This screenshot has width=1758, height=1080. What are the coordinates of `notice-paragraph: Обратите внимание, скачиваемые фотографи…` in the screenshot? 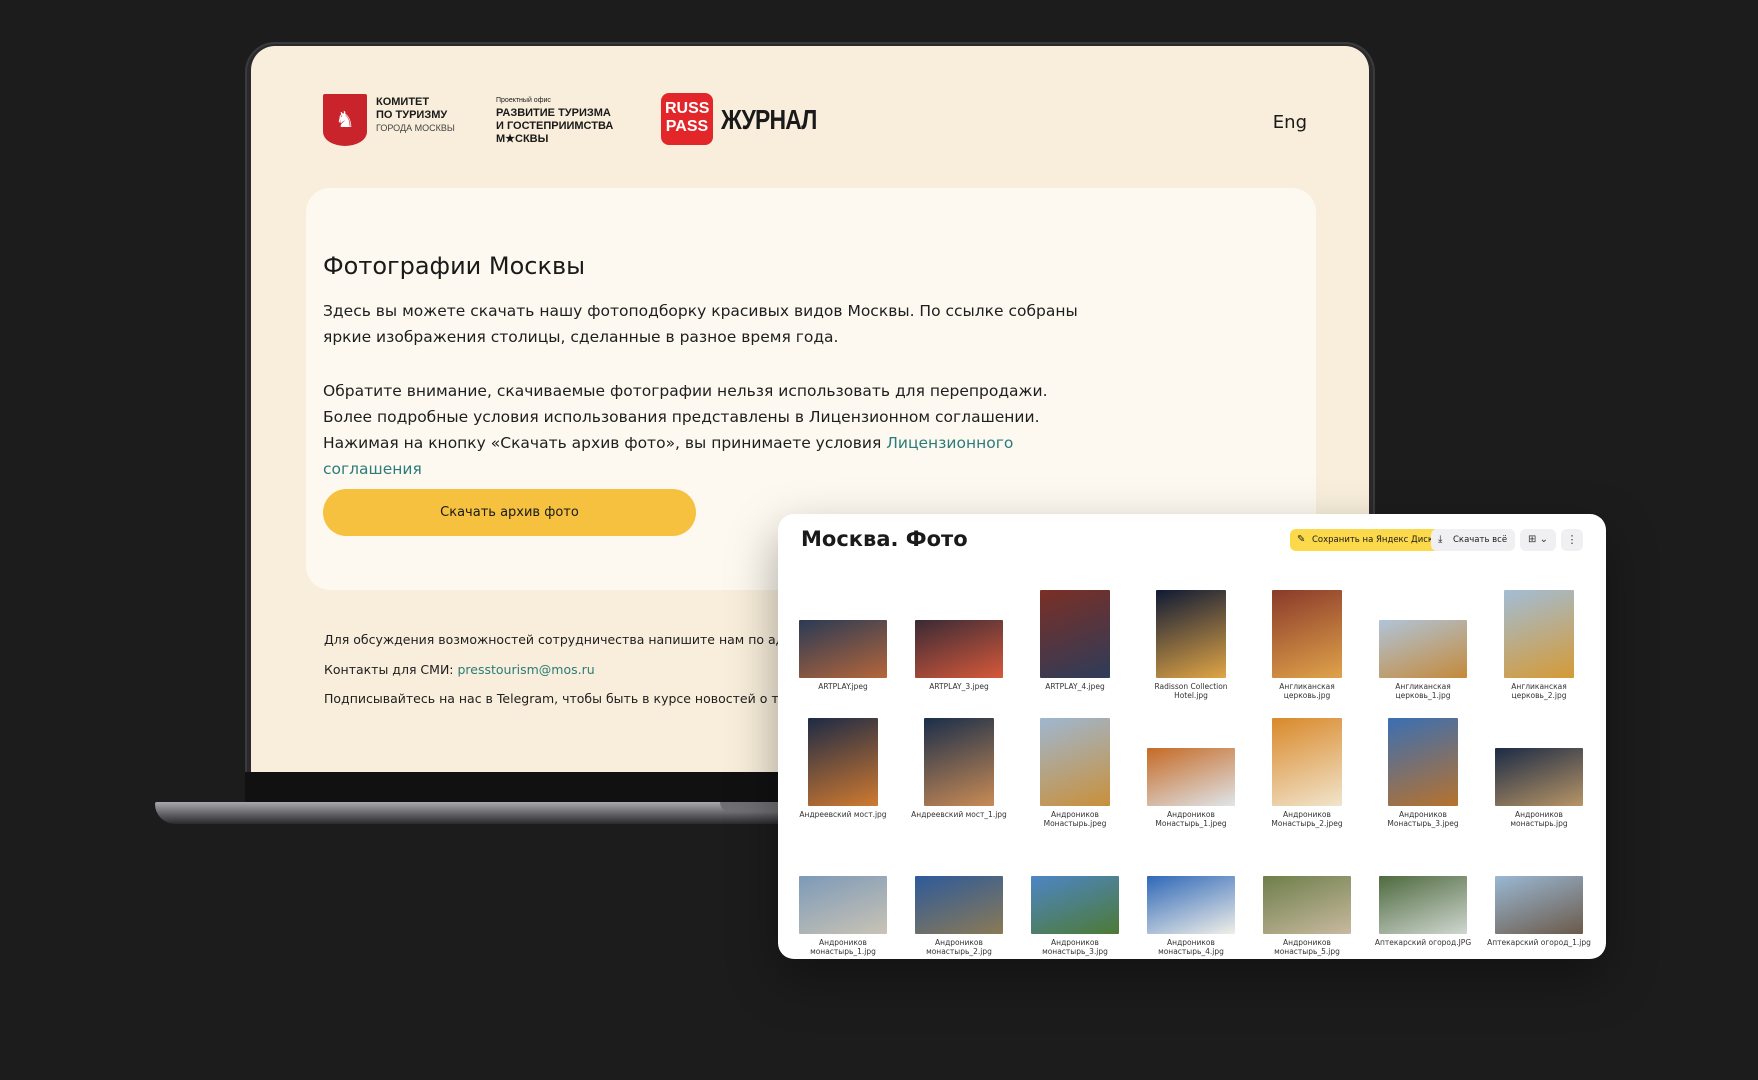 It's located at (685, 404).